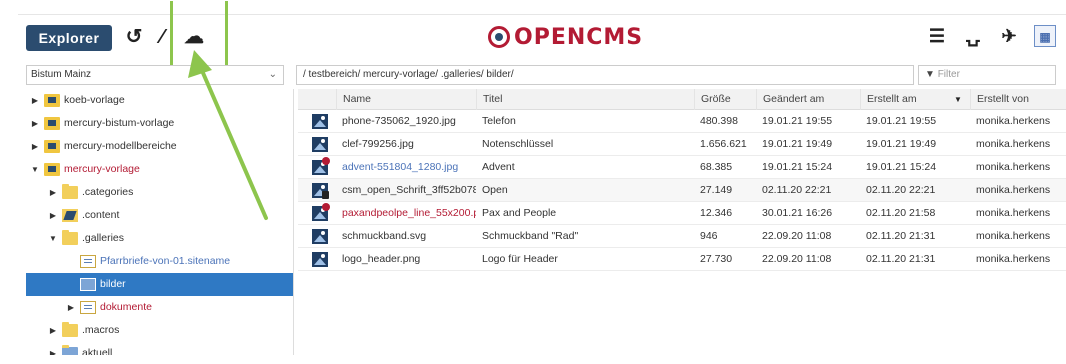 The height and width of the screenshot is (364, 1066). What do you see at coordinates (901, 190) in the screenshot?
I see `cell-created: 02.11.20 22:21` at bounding box center [901, 190].